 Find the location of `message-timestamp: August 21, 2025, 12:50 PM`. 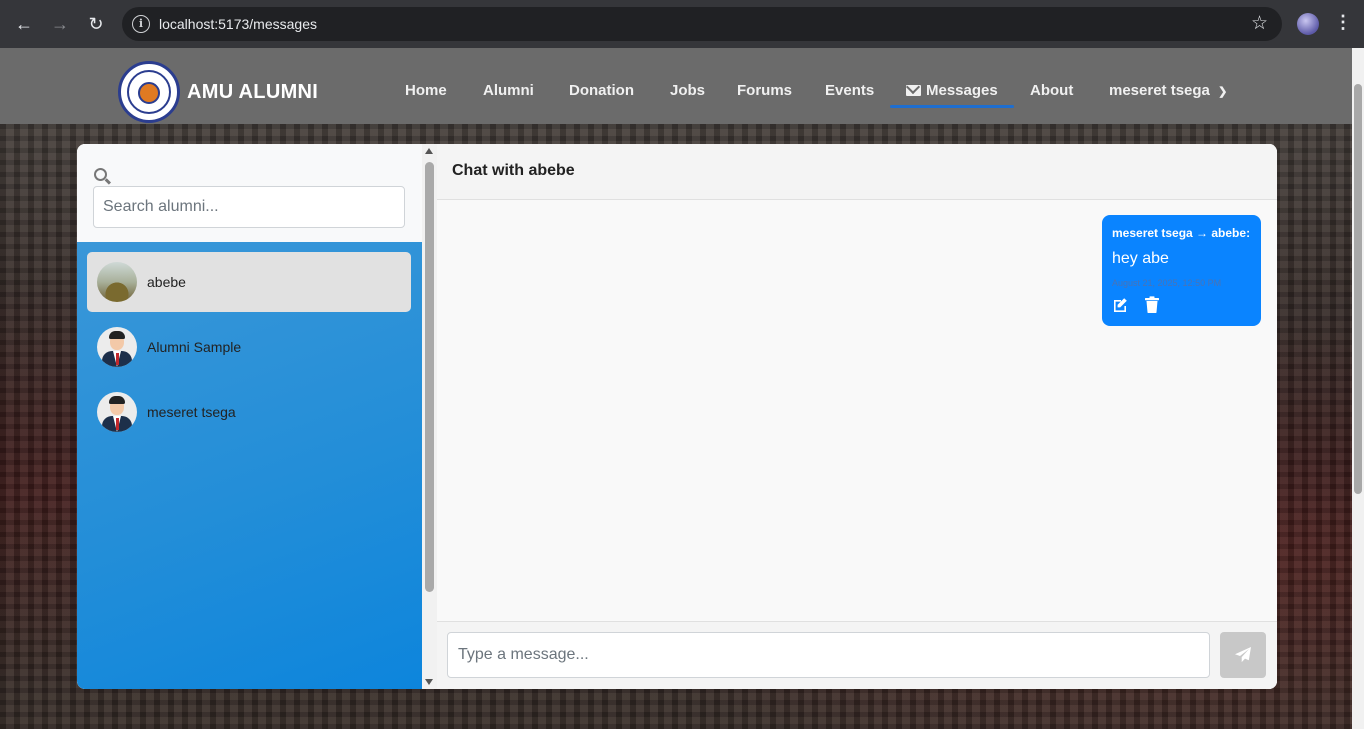

message-timestamp: August 21, 2025, 12:50 PM is located at coordinates (1167, 283).